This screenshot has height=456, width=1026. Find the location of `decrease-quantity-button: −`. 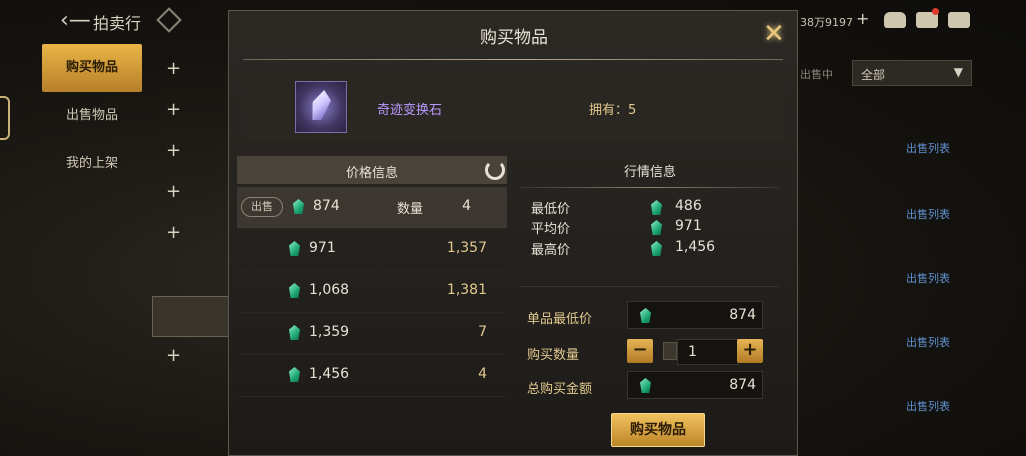

decrease-quantity-button: − is located at coordinates (640, 351).